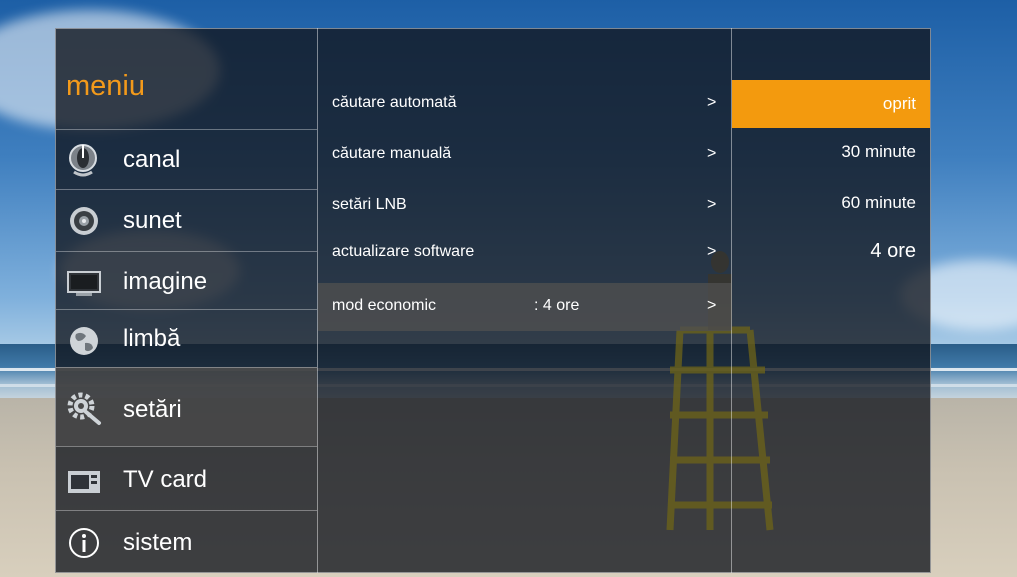 Image resolution: width=1017 pixels, height=577 pixels. What do you see at coordinates (524, 154) in the screenshot?
I see `settings-row-cautare-manuala: căutare manuală >` at bounding box center [524, 154].